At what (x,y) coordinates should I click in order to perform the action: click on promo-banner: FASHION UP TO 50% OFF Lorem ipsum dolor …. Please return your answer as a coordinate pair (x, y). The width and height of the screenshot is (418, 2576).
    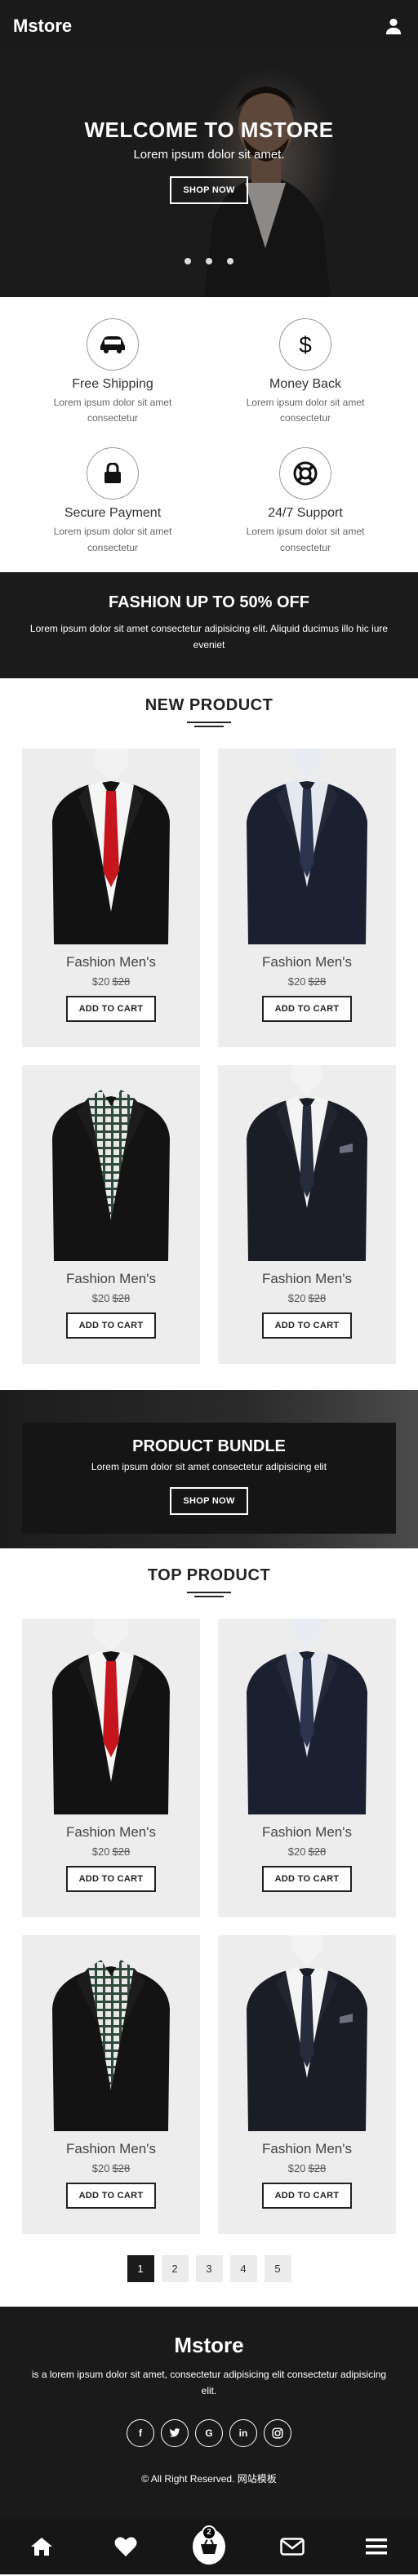
    Looking at the image, I should click on (209, 624).